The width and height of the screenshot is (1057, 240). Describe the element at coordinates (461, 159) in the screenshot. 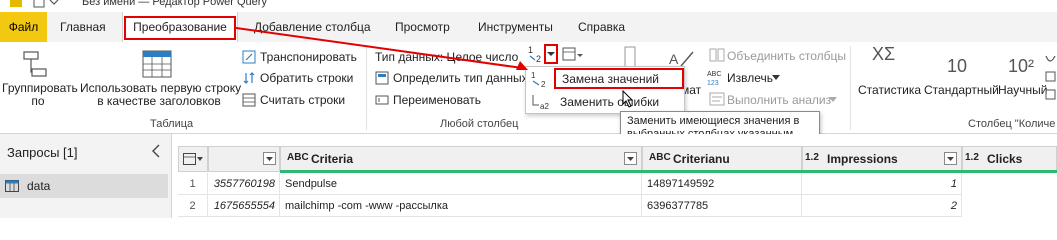

I see `column-header-criteria: ABC Criteria` at that location.